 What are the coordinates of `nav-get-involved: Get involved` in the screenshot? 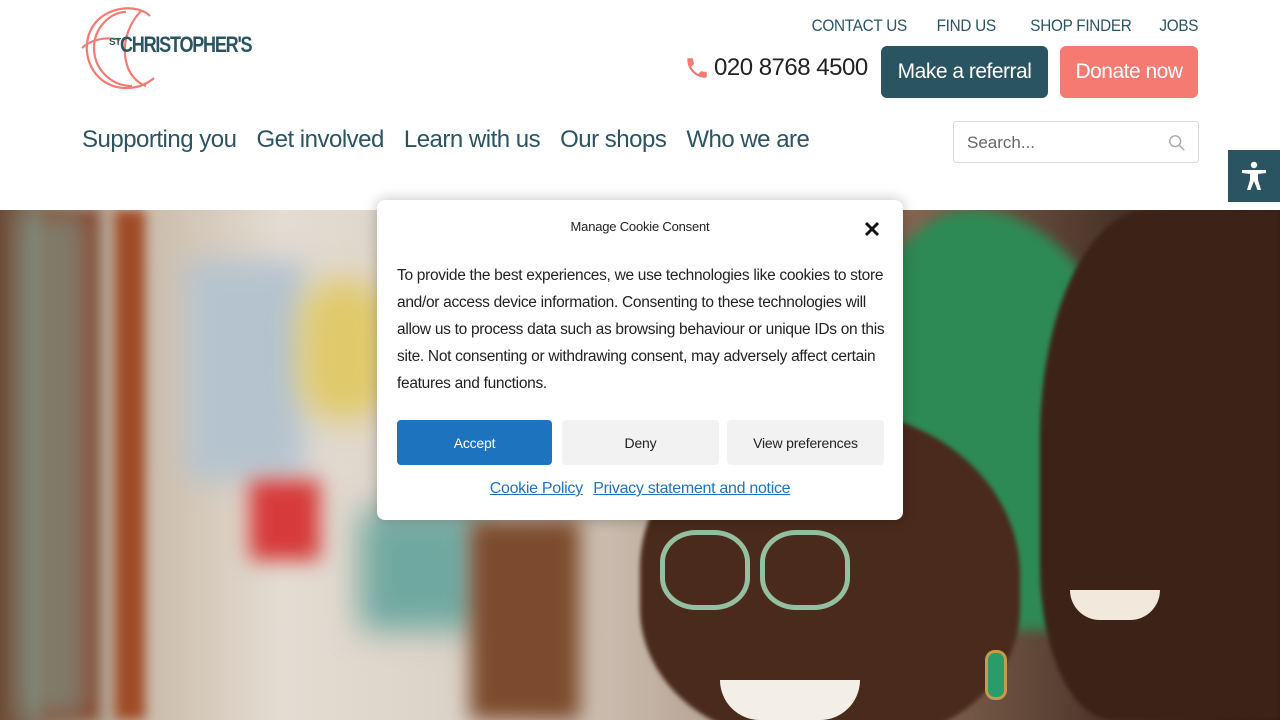 It's located at (320, 140).